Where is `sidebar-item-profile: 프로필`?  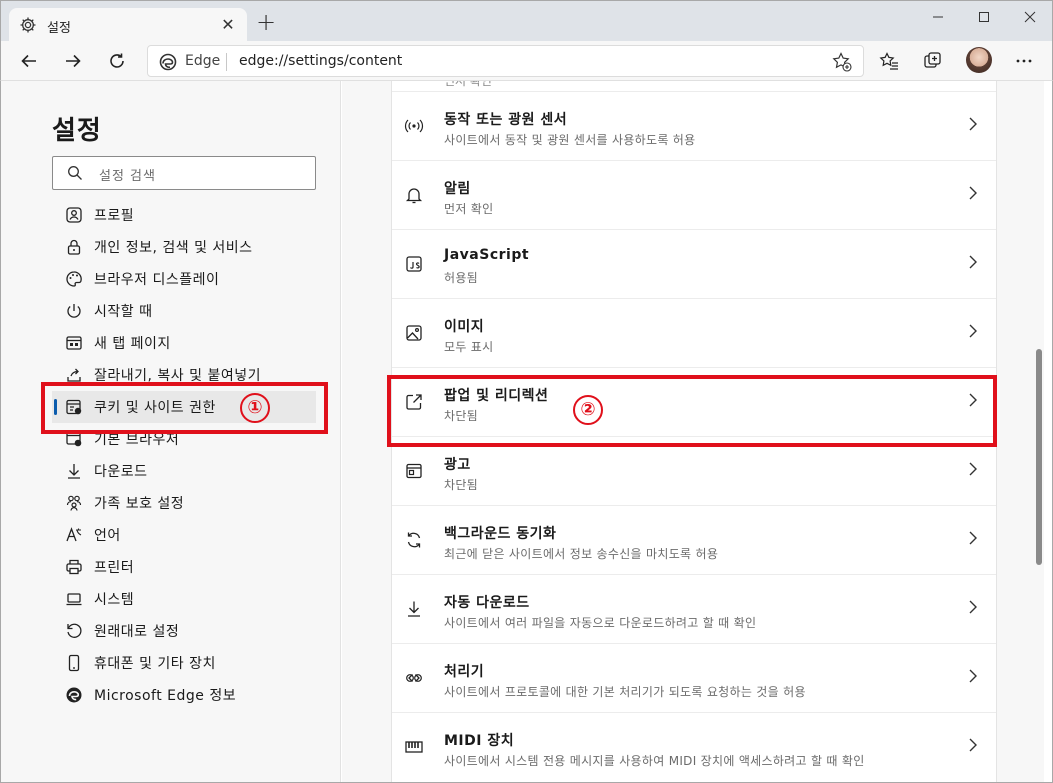 sidebar-item-profile: 프로필 is located at coordinates (184, 215).